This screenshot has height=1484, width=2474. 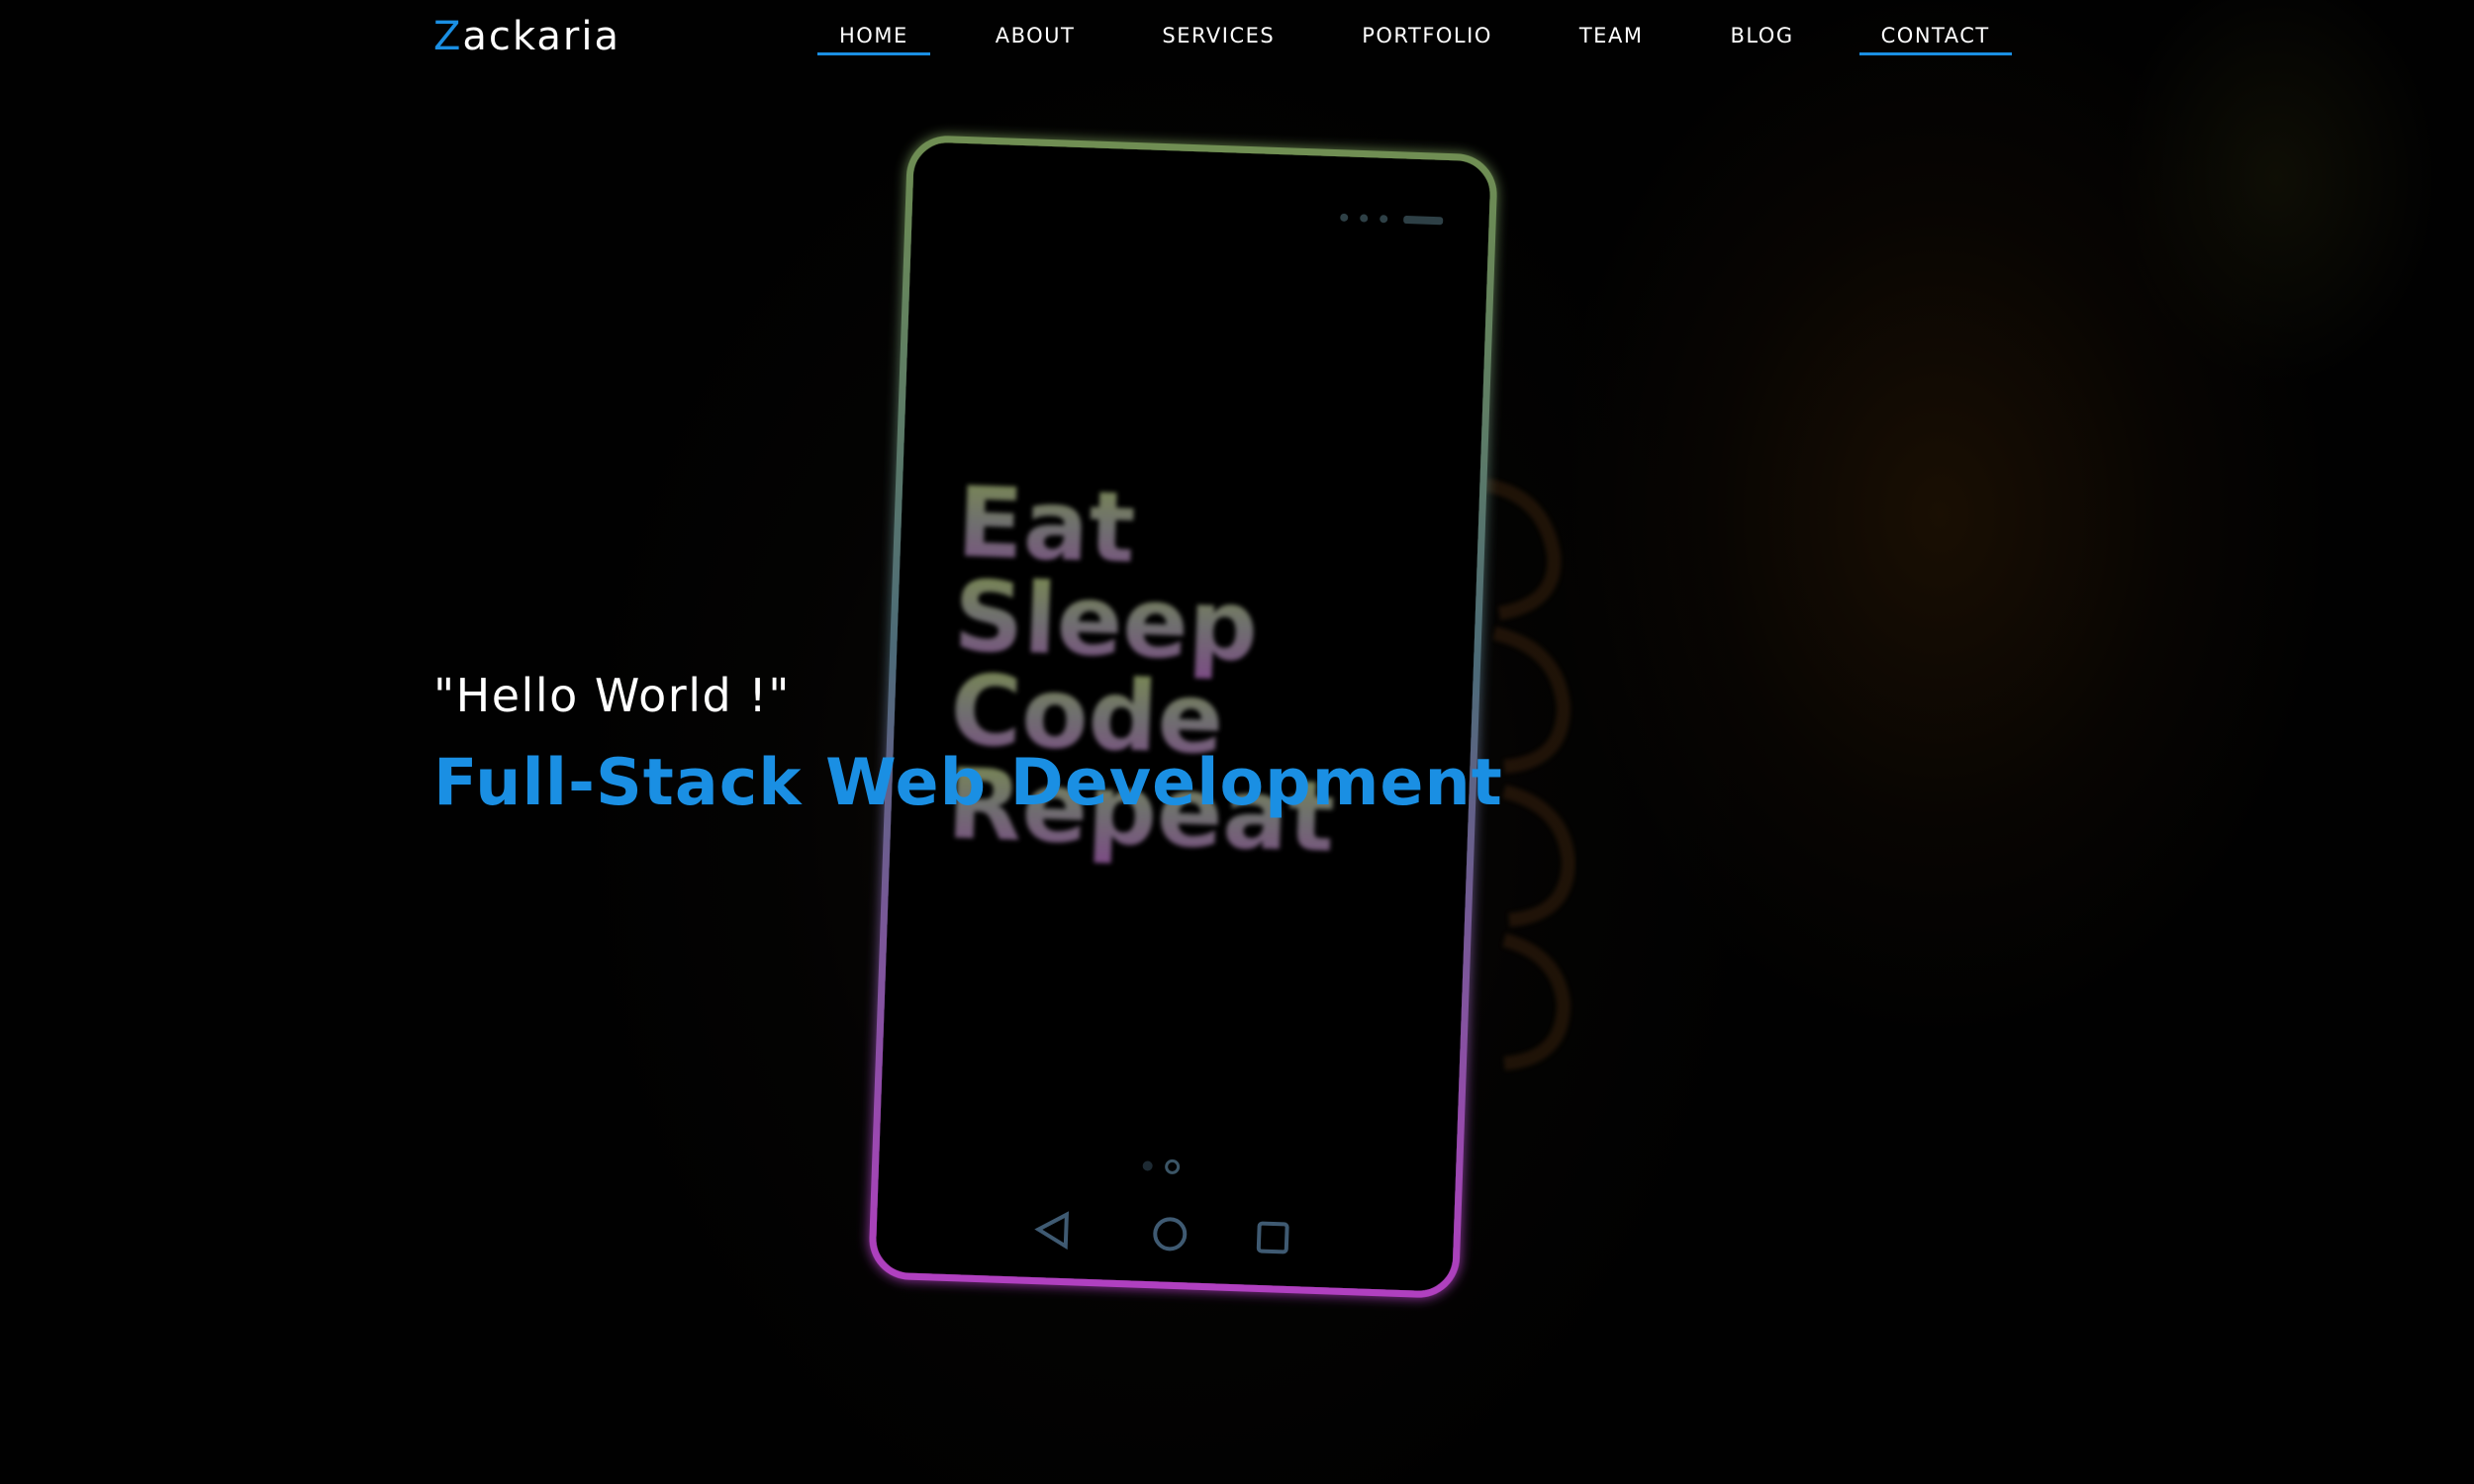 I want to click on nav-item-team: TEAM, so click(x=1612, y=27).